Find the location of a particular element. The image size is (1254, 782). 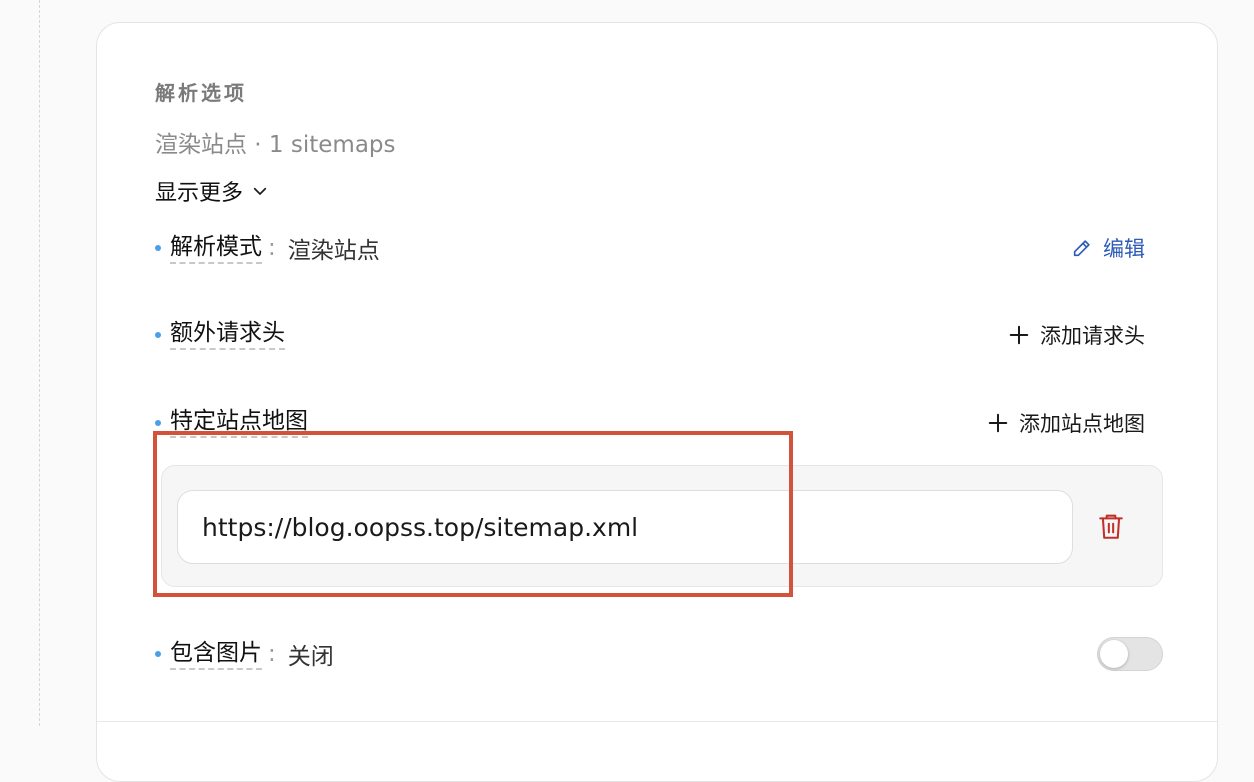

add-sitemap-label: 添加站点地图 is located at coordinates (1082, 423).